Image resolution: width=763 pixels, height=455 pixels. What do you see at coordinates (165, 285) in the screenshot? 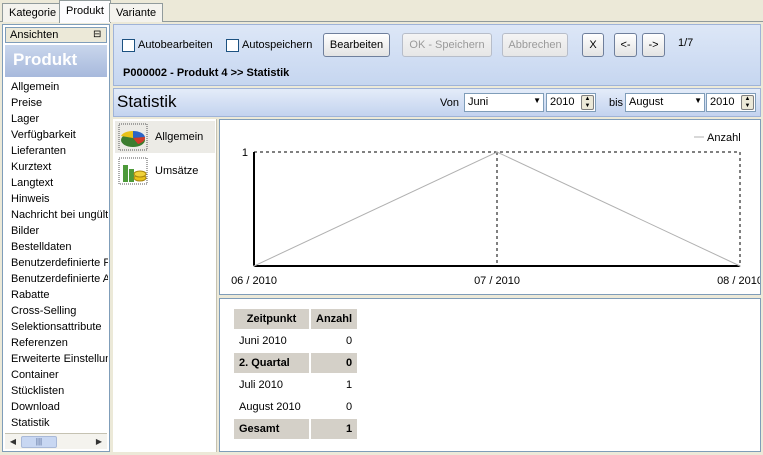
I see `statistics-subnav: Allgemein Umsätze` at bounding box center [165, 285].